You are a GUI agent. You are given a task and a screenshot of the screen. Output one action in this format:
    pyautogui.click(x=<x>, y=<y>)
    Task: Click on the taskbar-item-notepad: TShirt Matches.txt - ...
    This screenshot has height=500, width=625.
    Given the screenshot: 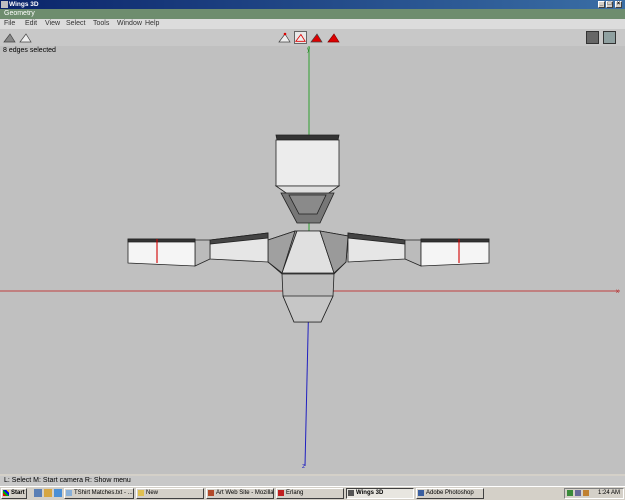 What is the action you would take?
    pyautogui.click(x=99, y=493)
    